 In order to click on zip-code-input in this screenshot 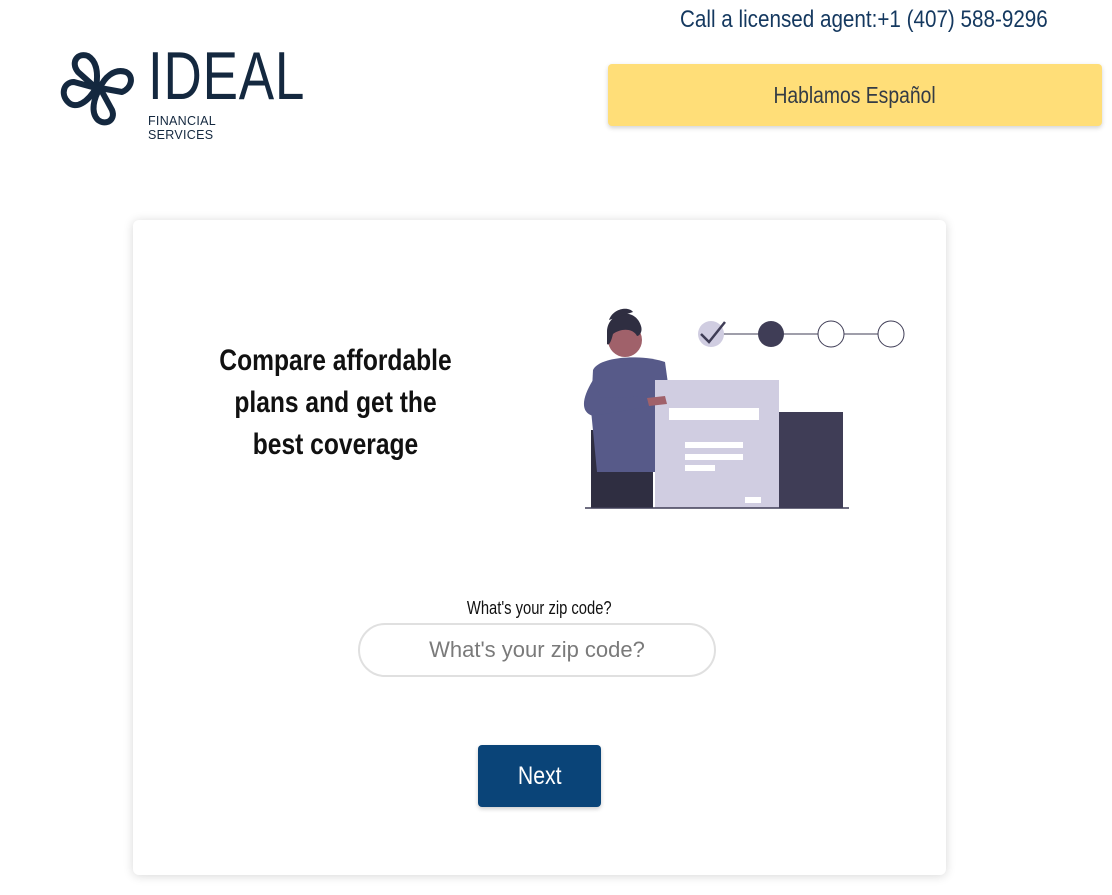, I will do `click(537, 650)`.